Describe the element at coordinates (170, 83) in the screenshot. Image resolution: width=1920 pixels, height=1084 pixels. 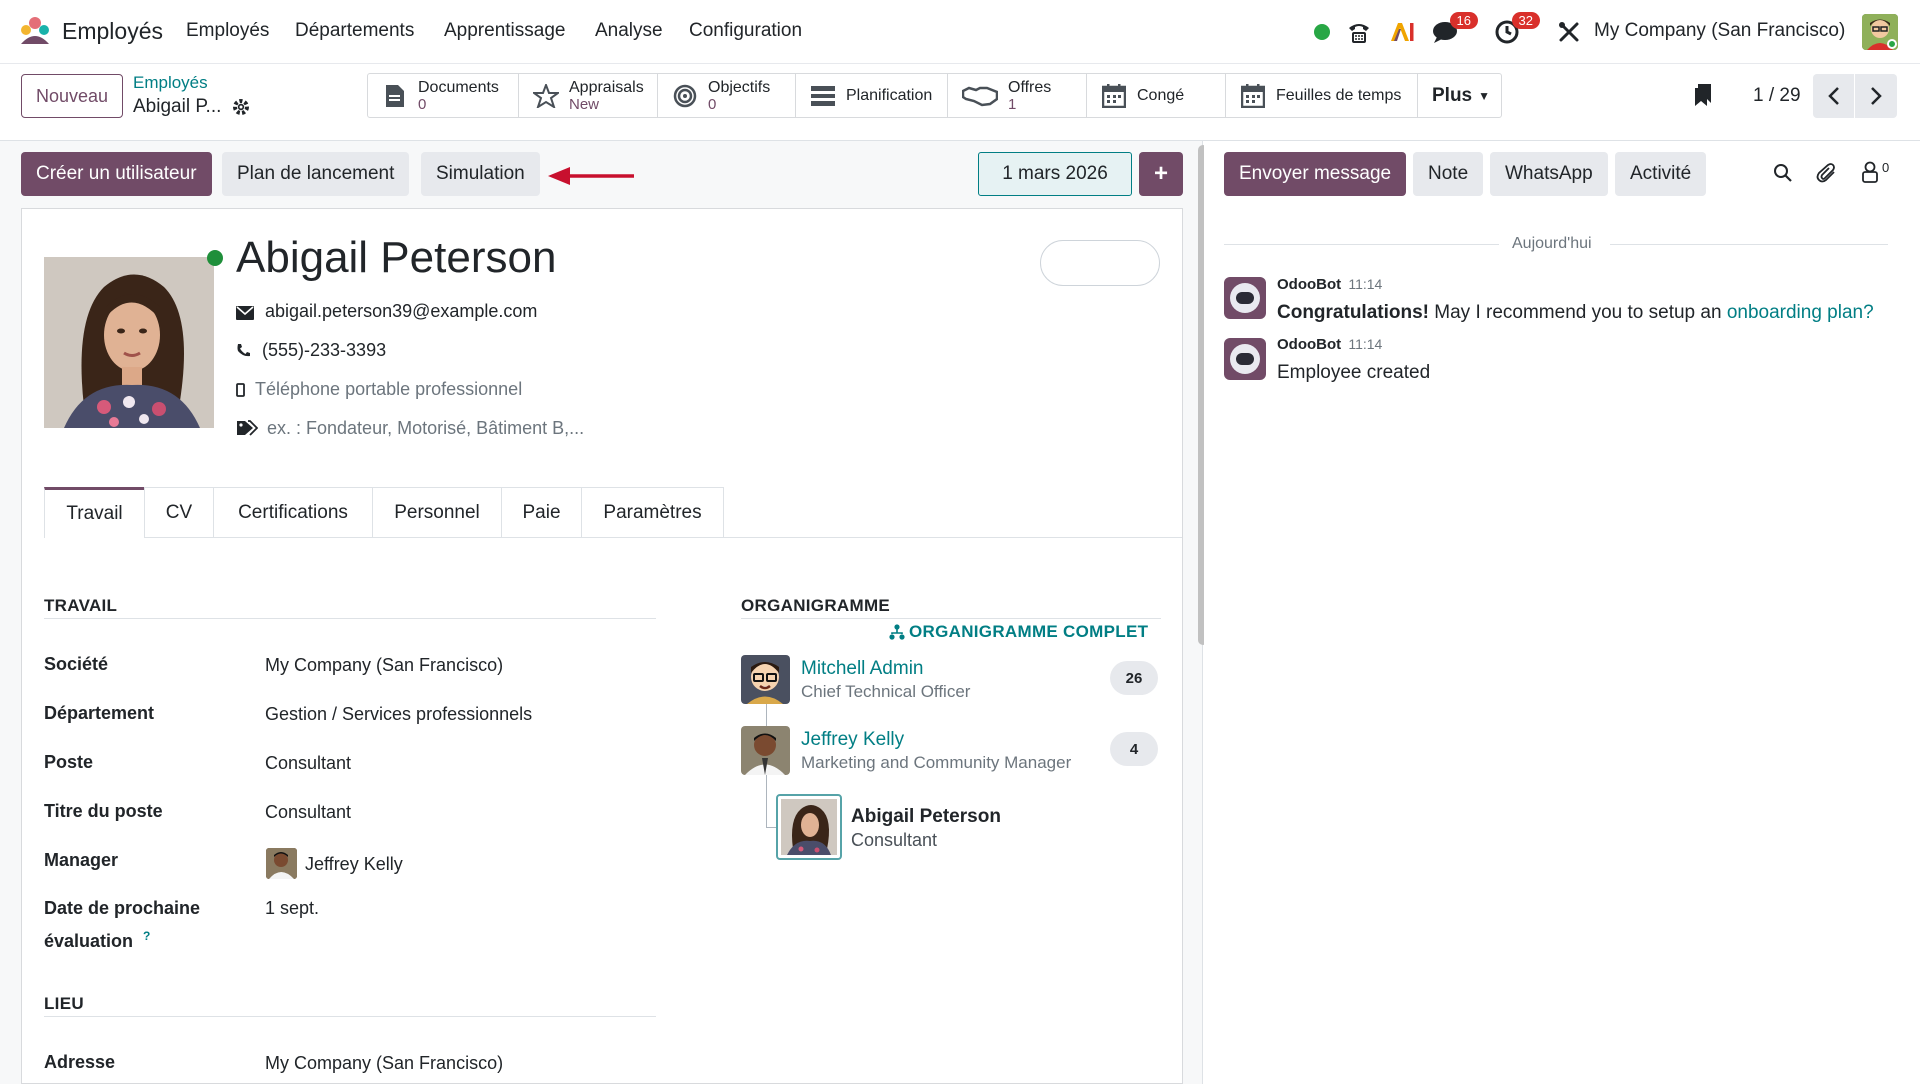
I see `breadcrumb-parent: Employés` at that location.